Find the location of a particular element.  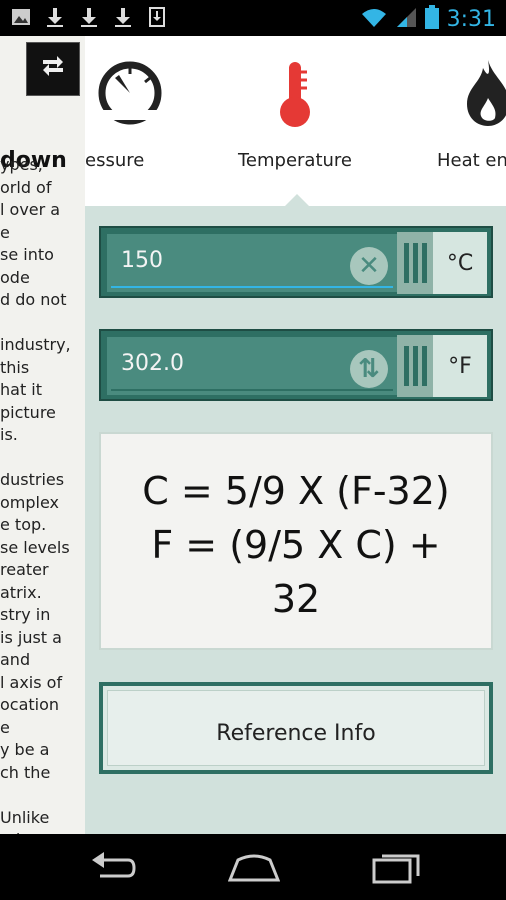

back-icon is located at coordinates (113, 867).